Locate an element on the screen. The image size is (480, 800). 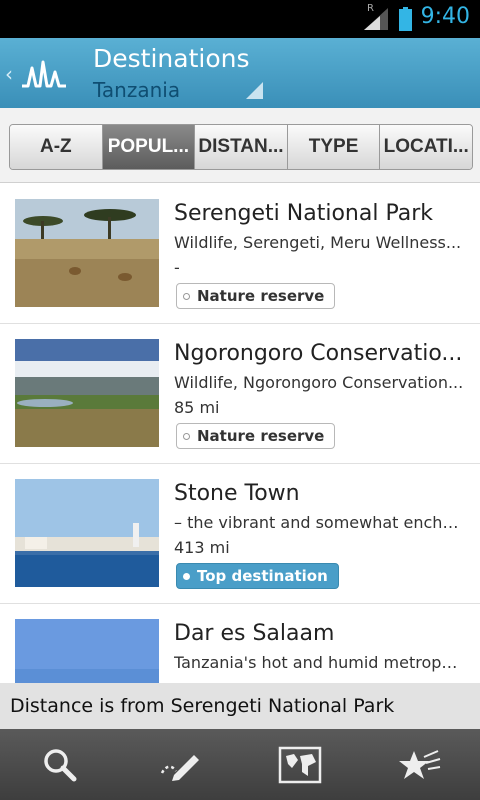
status-bar: R 9:40 is located at coordinates (240, 19).